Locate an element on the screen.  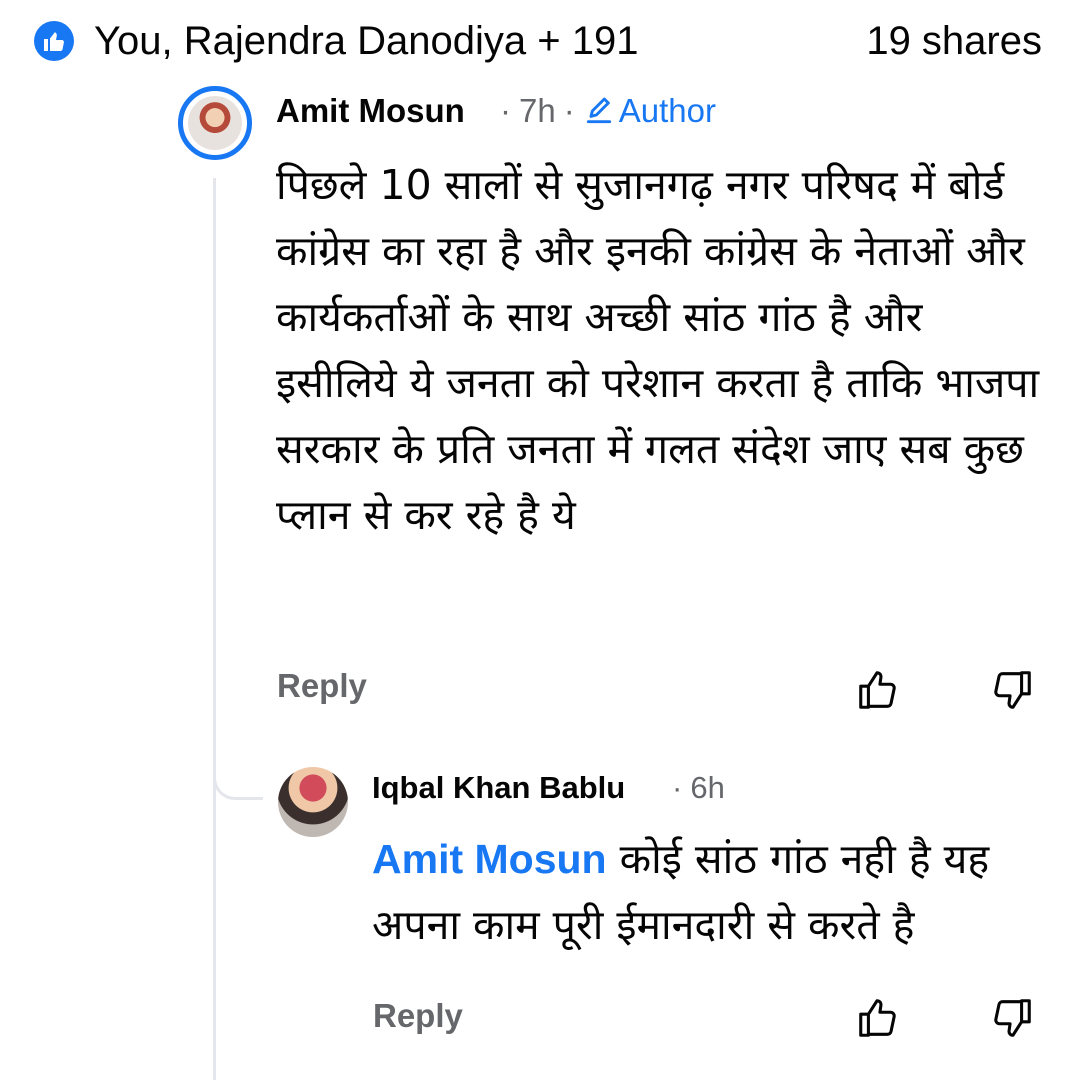
like-reaction-icon is located at coordinates (54, 41).